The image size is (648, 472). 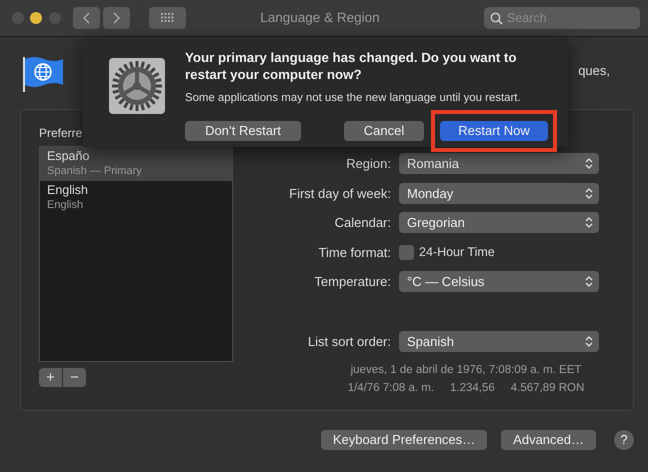 What do you see at coordinates (136, 164) in the screenshot?
I see `language-item: Españo Spanish — Primary` at bounding box center [136, 164].